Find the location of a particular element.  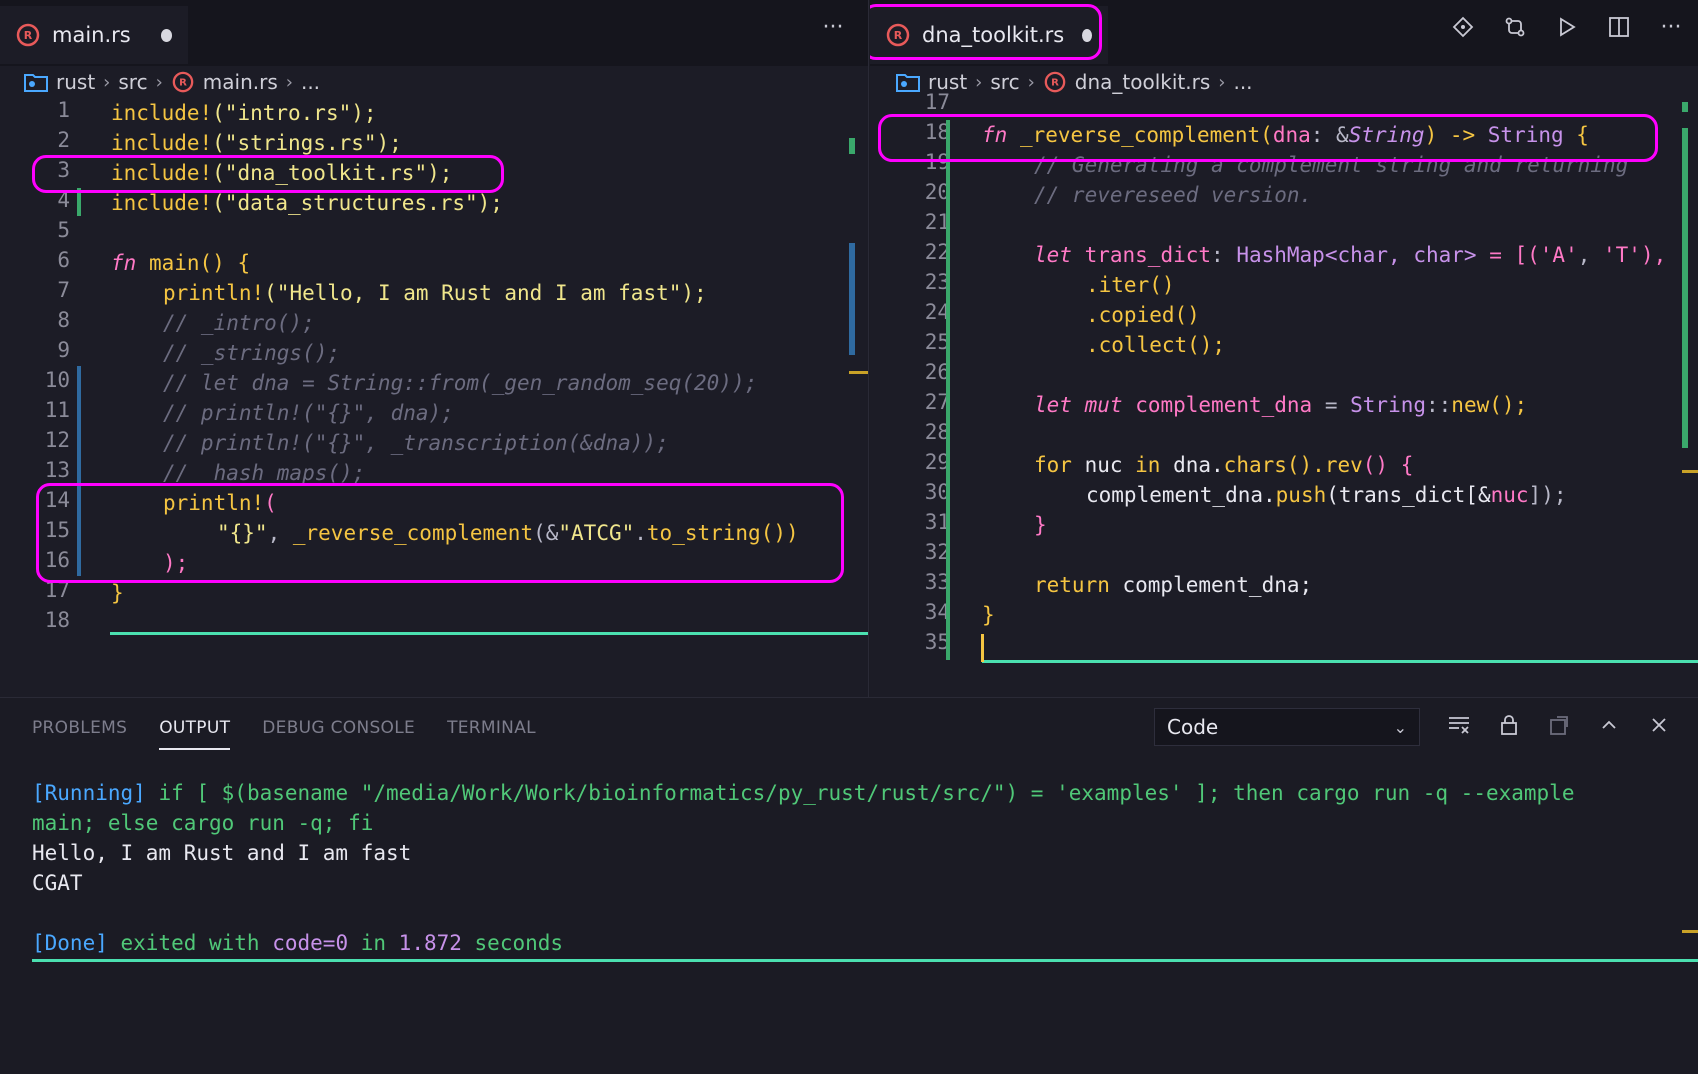

output-line: main; else cargo run -q; fi is located at coordinates (803, 823).